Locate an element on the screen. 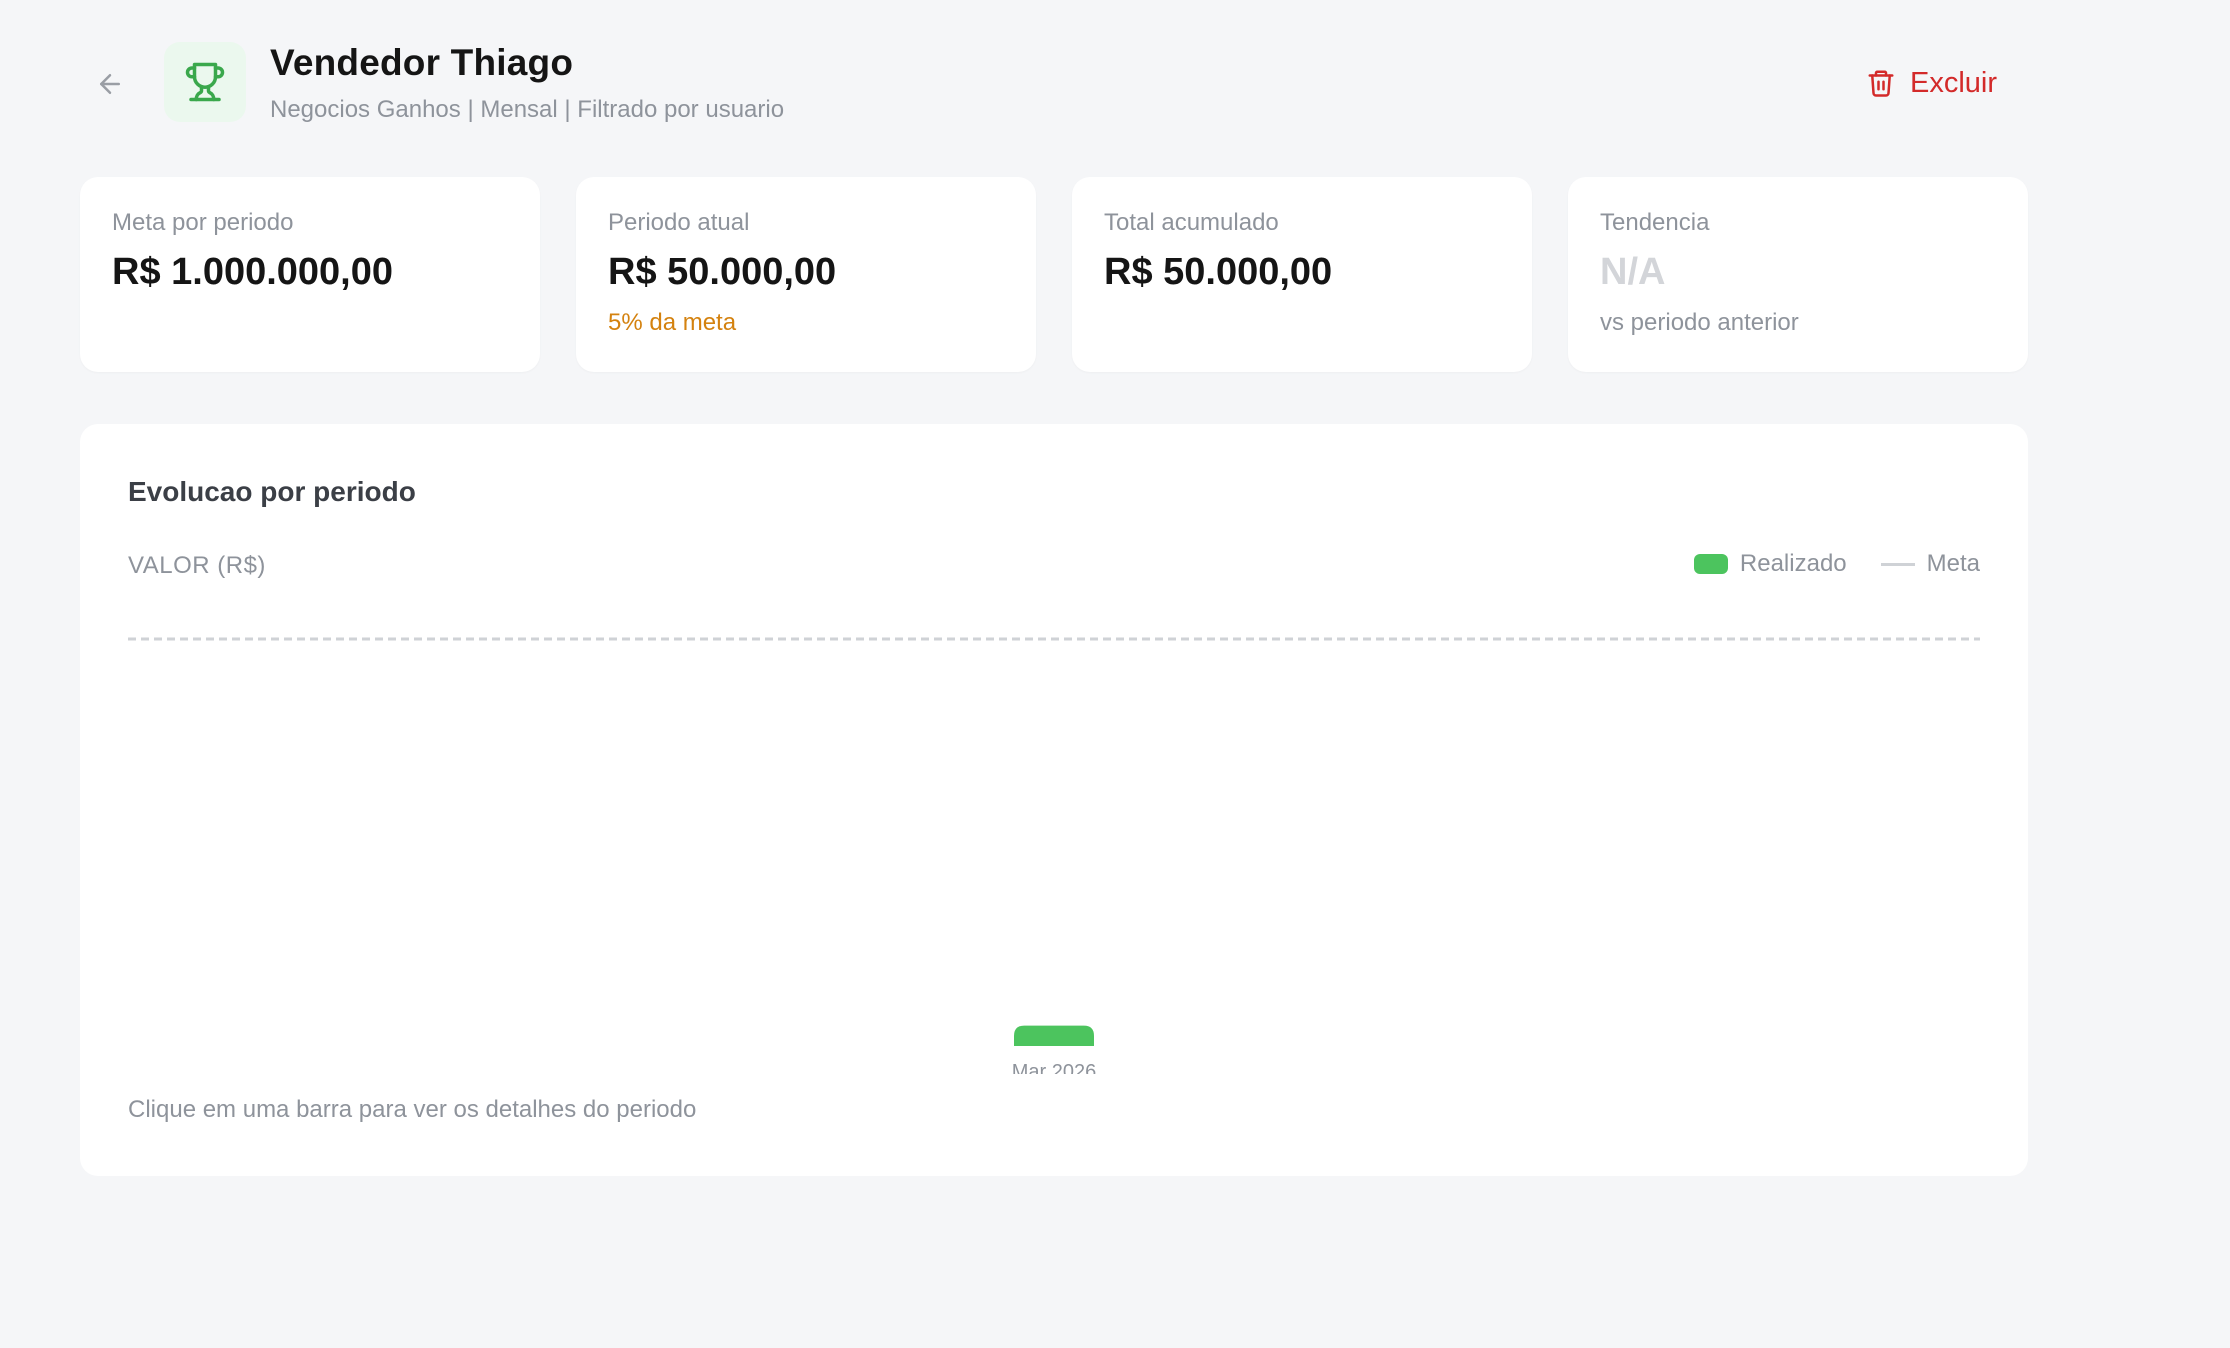 This screenshot has width=2230, height=1348. card-periodo-atual: Periodo atual R$ 50.000,00 5% da meta is located at coordinates (806, 274).